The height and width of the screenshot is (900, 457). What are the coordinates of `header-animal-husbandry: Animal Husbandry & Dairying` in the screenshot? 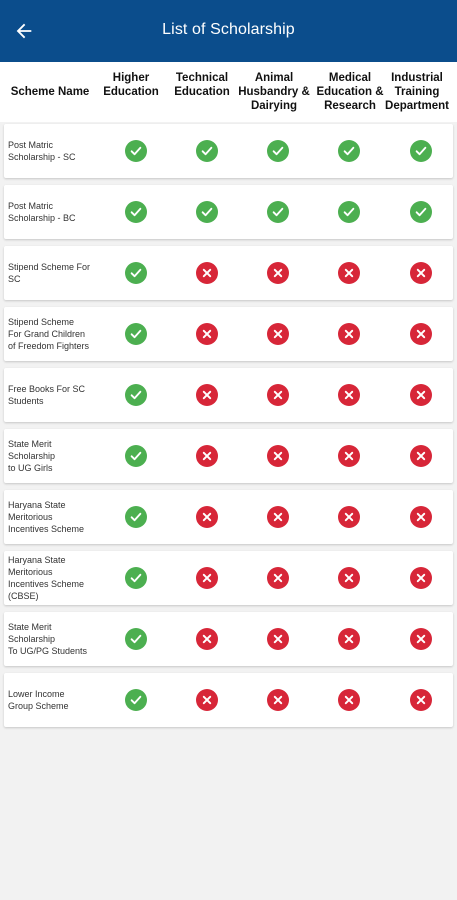 It's located at (274, 92).